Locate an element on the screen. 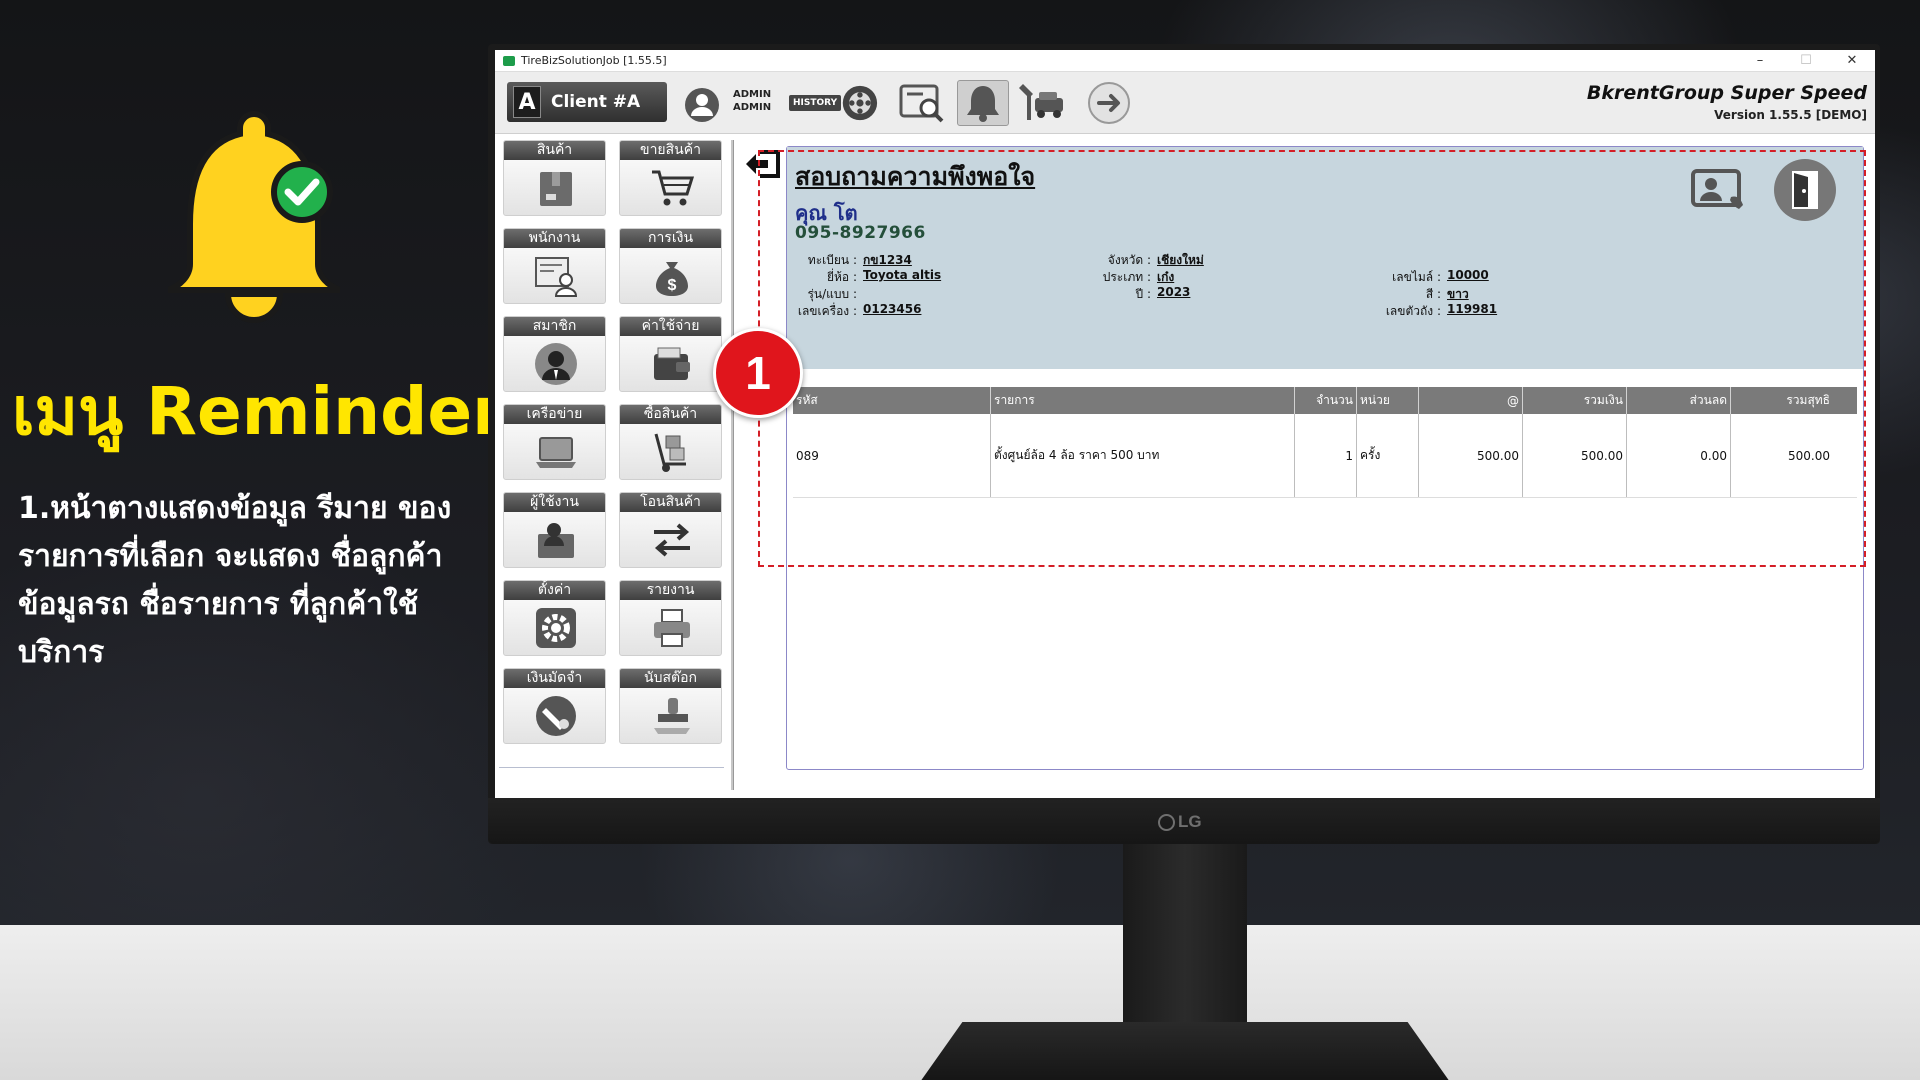 The height and width of the screenshot is (1080, 1920). sidebar-item-stock-count: นับสต๊อก is located at coordinates (670, 706).